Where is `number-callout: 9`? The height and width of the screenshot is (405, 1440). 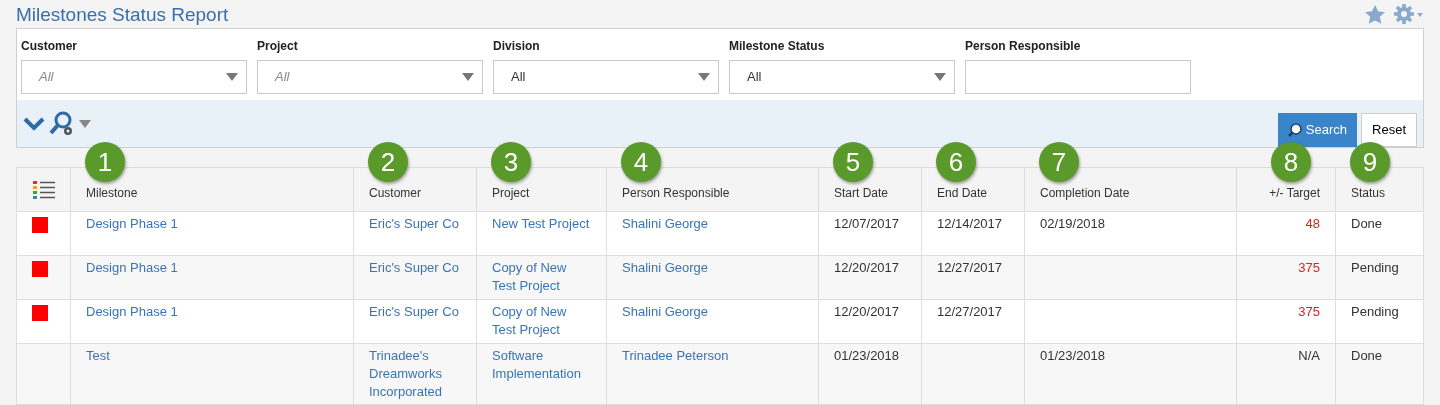 number-callout: 9 is located at coordinates (1370, 162).